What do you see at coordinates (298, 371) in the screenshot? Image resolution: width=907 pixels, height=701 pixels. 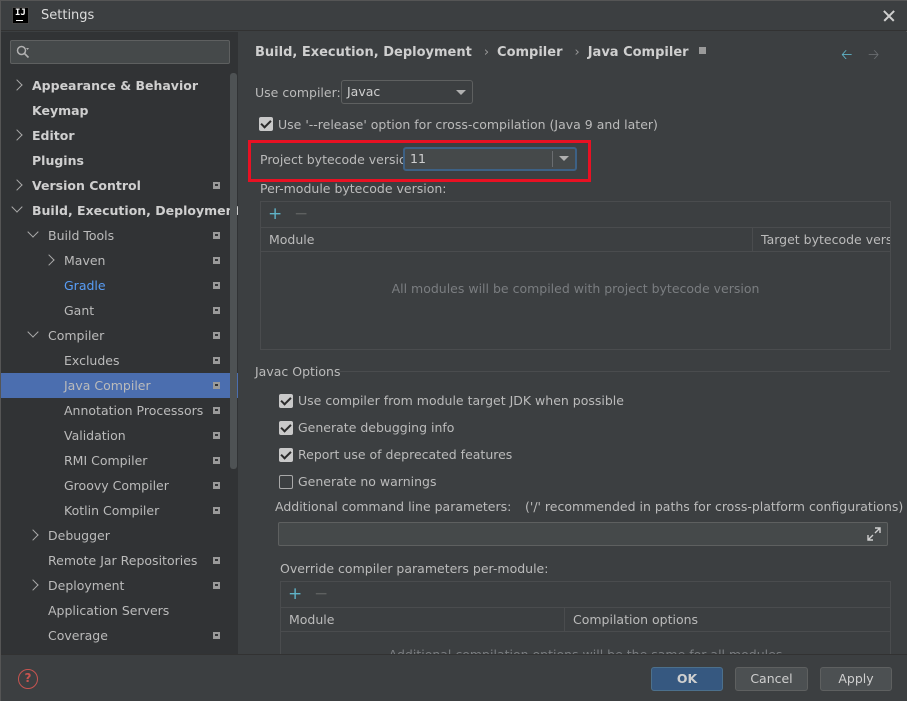 I see `javac-options-title: Javac Options` at bounding box center [298, 371].